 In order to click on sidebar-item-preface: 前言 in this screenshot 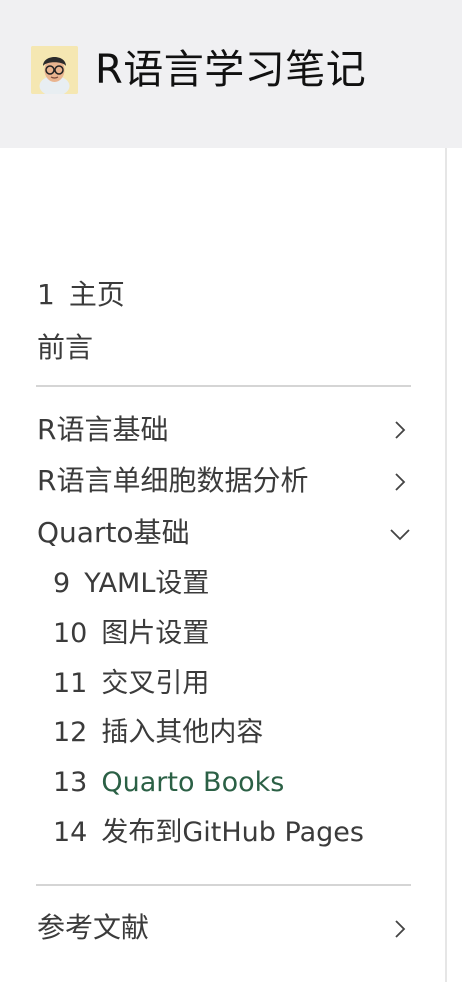, I will do `click(65, 348)`.